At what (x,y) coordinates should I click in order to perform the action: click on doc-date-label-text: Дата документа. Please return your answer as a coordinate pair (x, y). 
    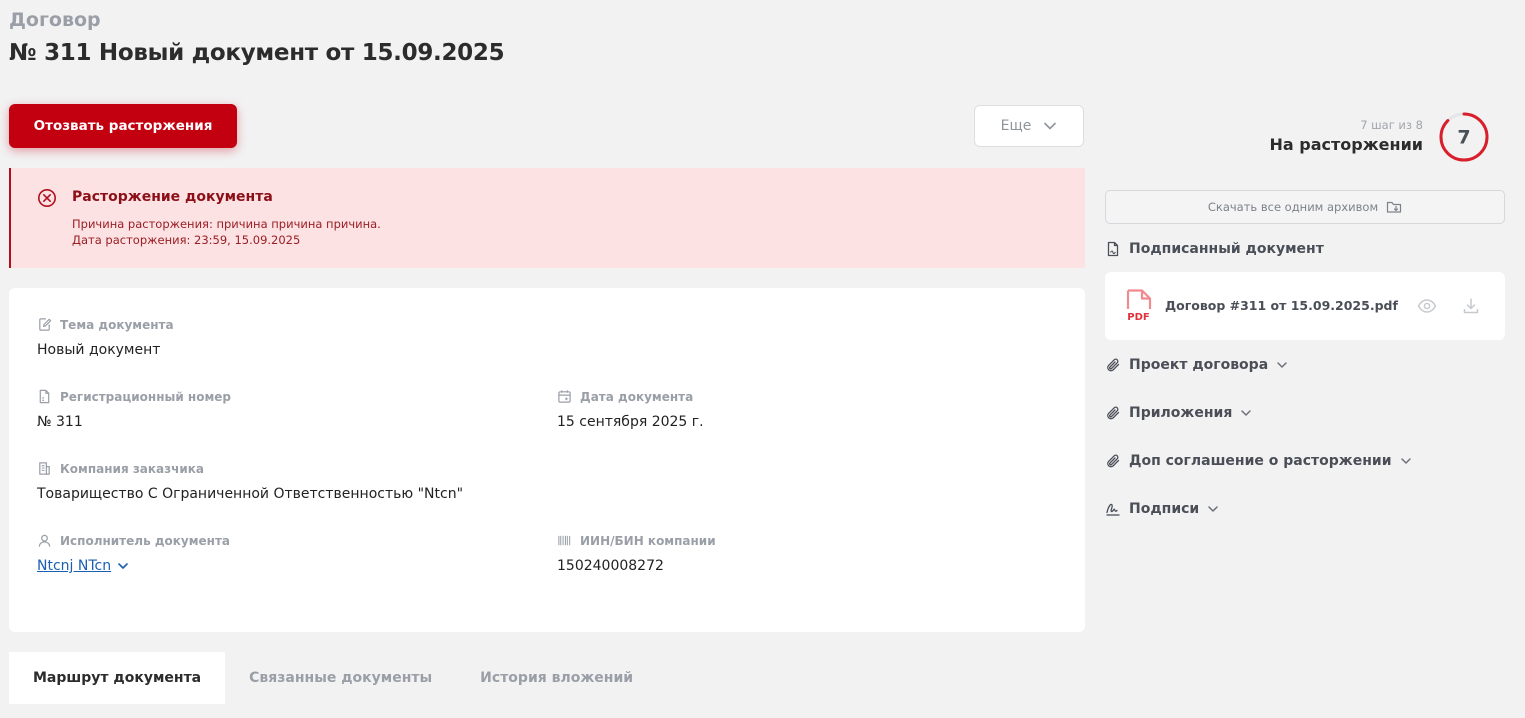
    Looking at the image, I should click on (637, 396).